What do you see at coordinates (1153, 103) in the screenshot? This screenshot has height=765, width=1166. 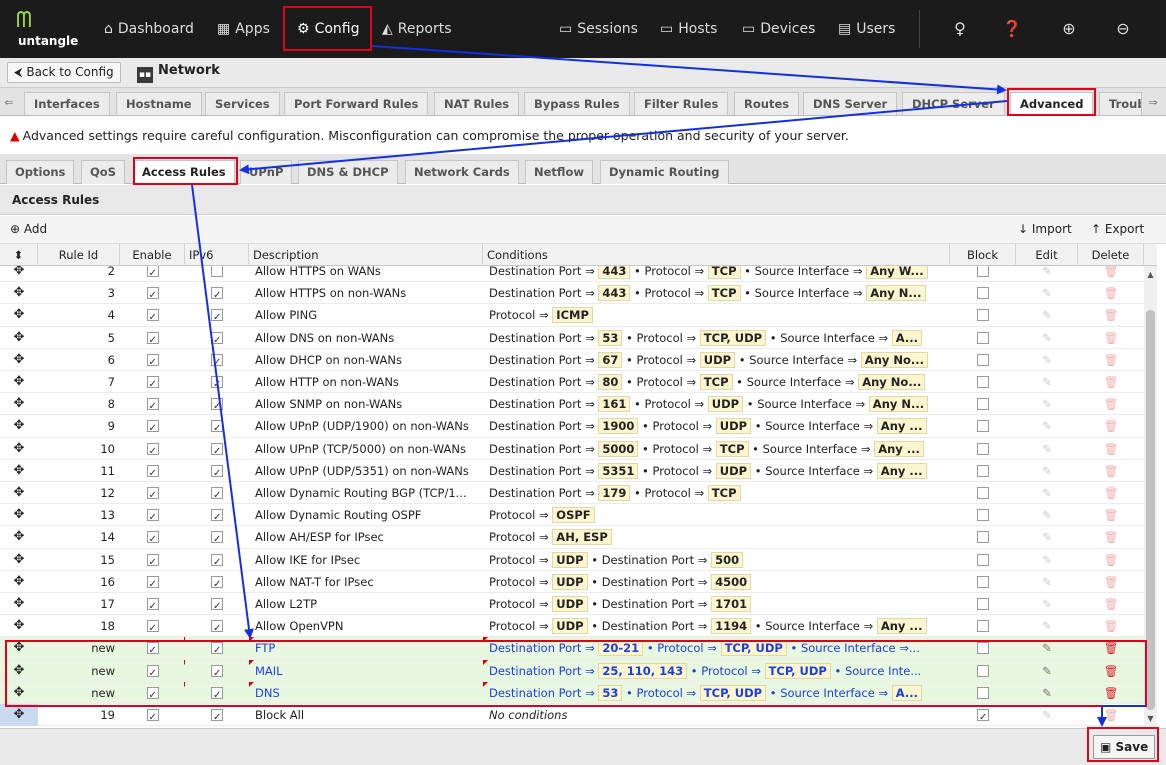 I see `tab-scroll-right-icon: ⇒` at bounding box center [1153, 103].